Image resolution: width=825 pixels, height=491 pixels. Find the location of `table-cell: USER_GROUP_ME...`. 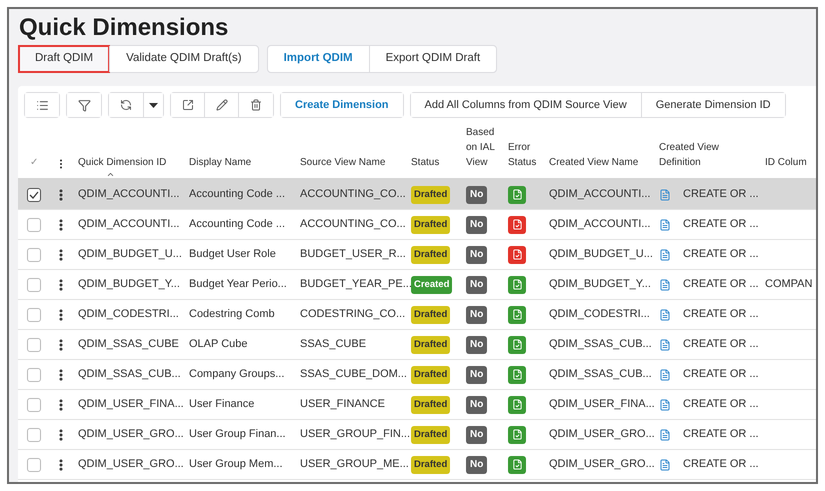

table-cell: USER_GROUP_ME... is located at coordinates (354, 464).